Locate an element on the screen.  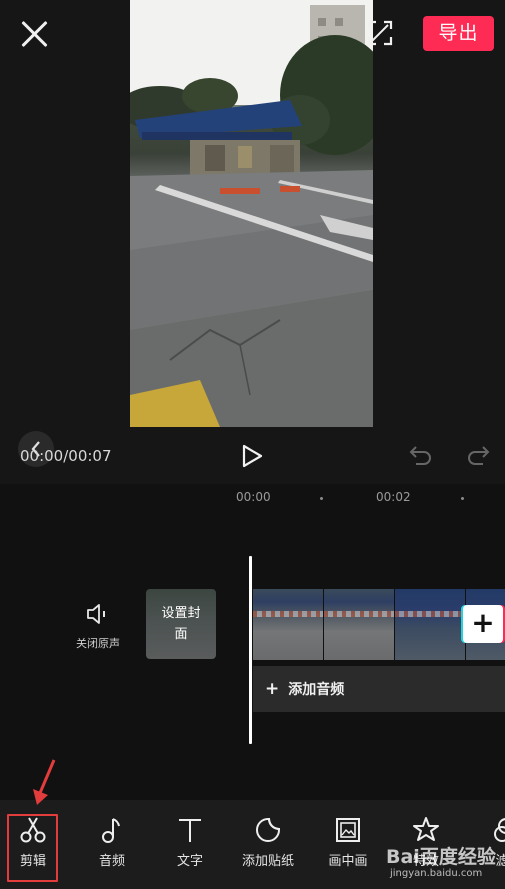
watermark: Bai百度经验 jingyan.baidu.com is located at coordinates (442, 861).